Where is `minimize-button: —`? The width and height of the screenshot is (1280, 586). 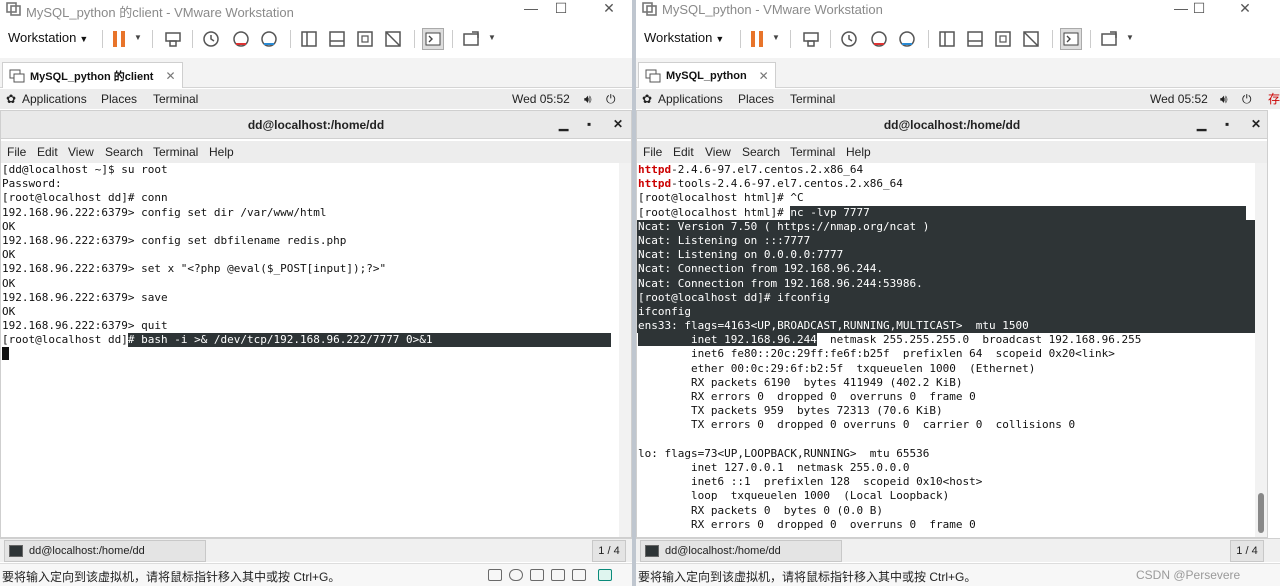
minimize-button: — is located at coordinates (531, 9).